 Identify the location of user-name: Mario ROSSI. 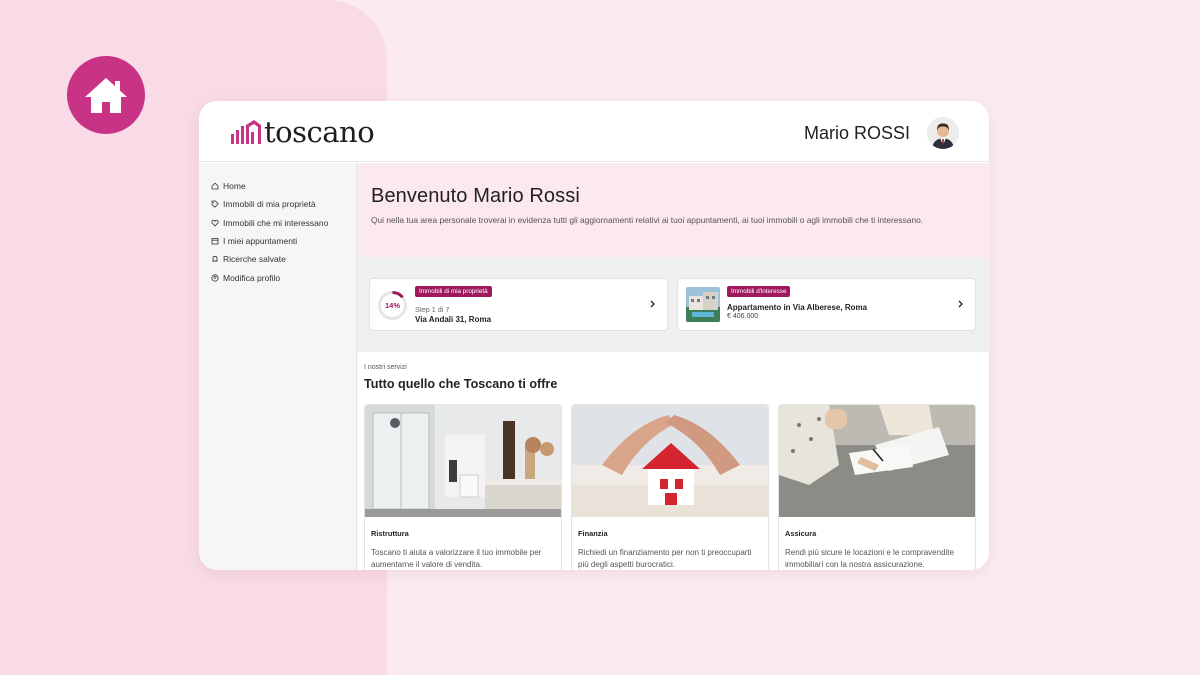
(856, 132).